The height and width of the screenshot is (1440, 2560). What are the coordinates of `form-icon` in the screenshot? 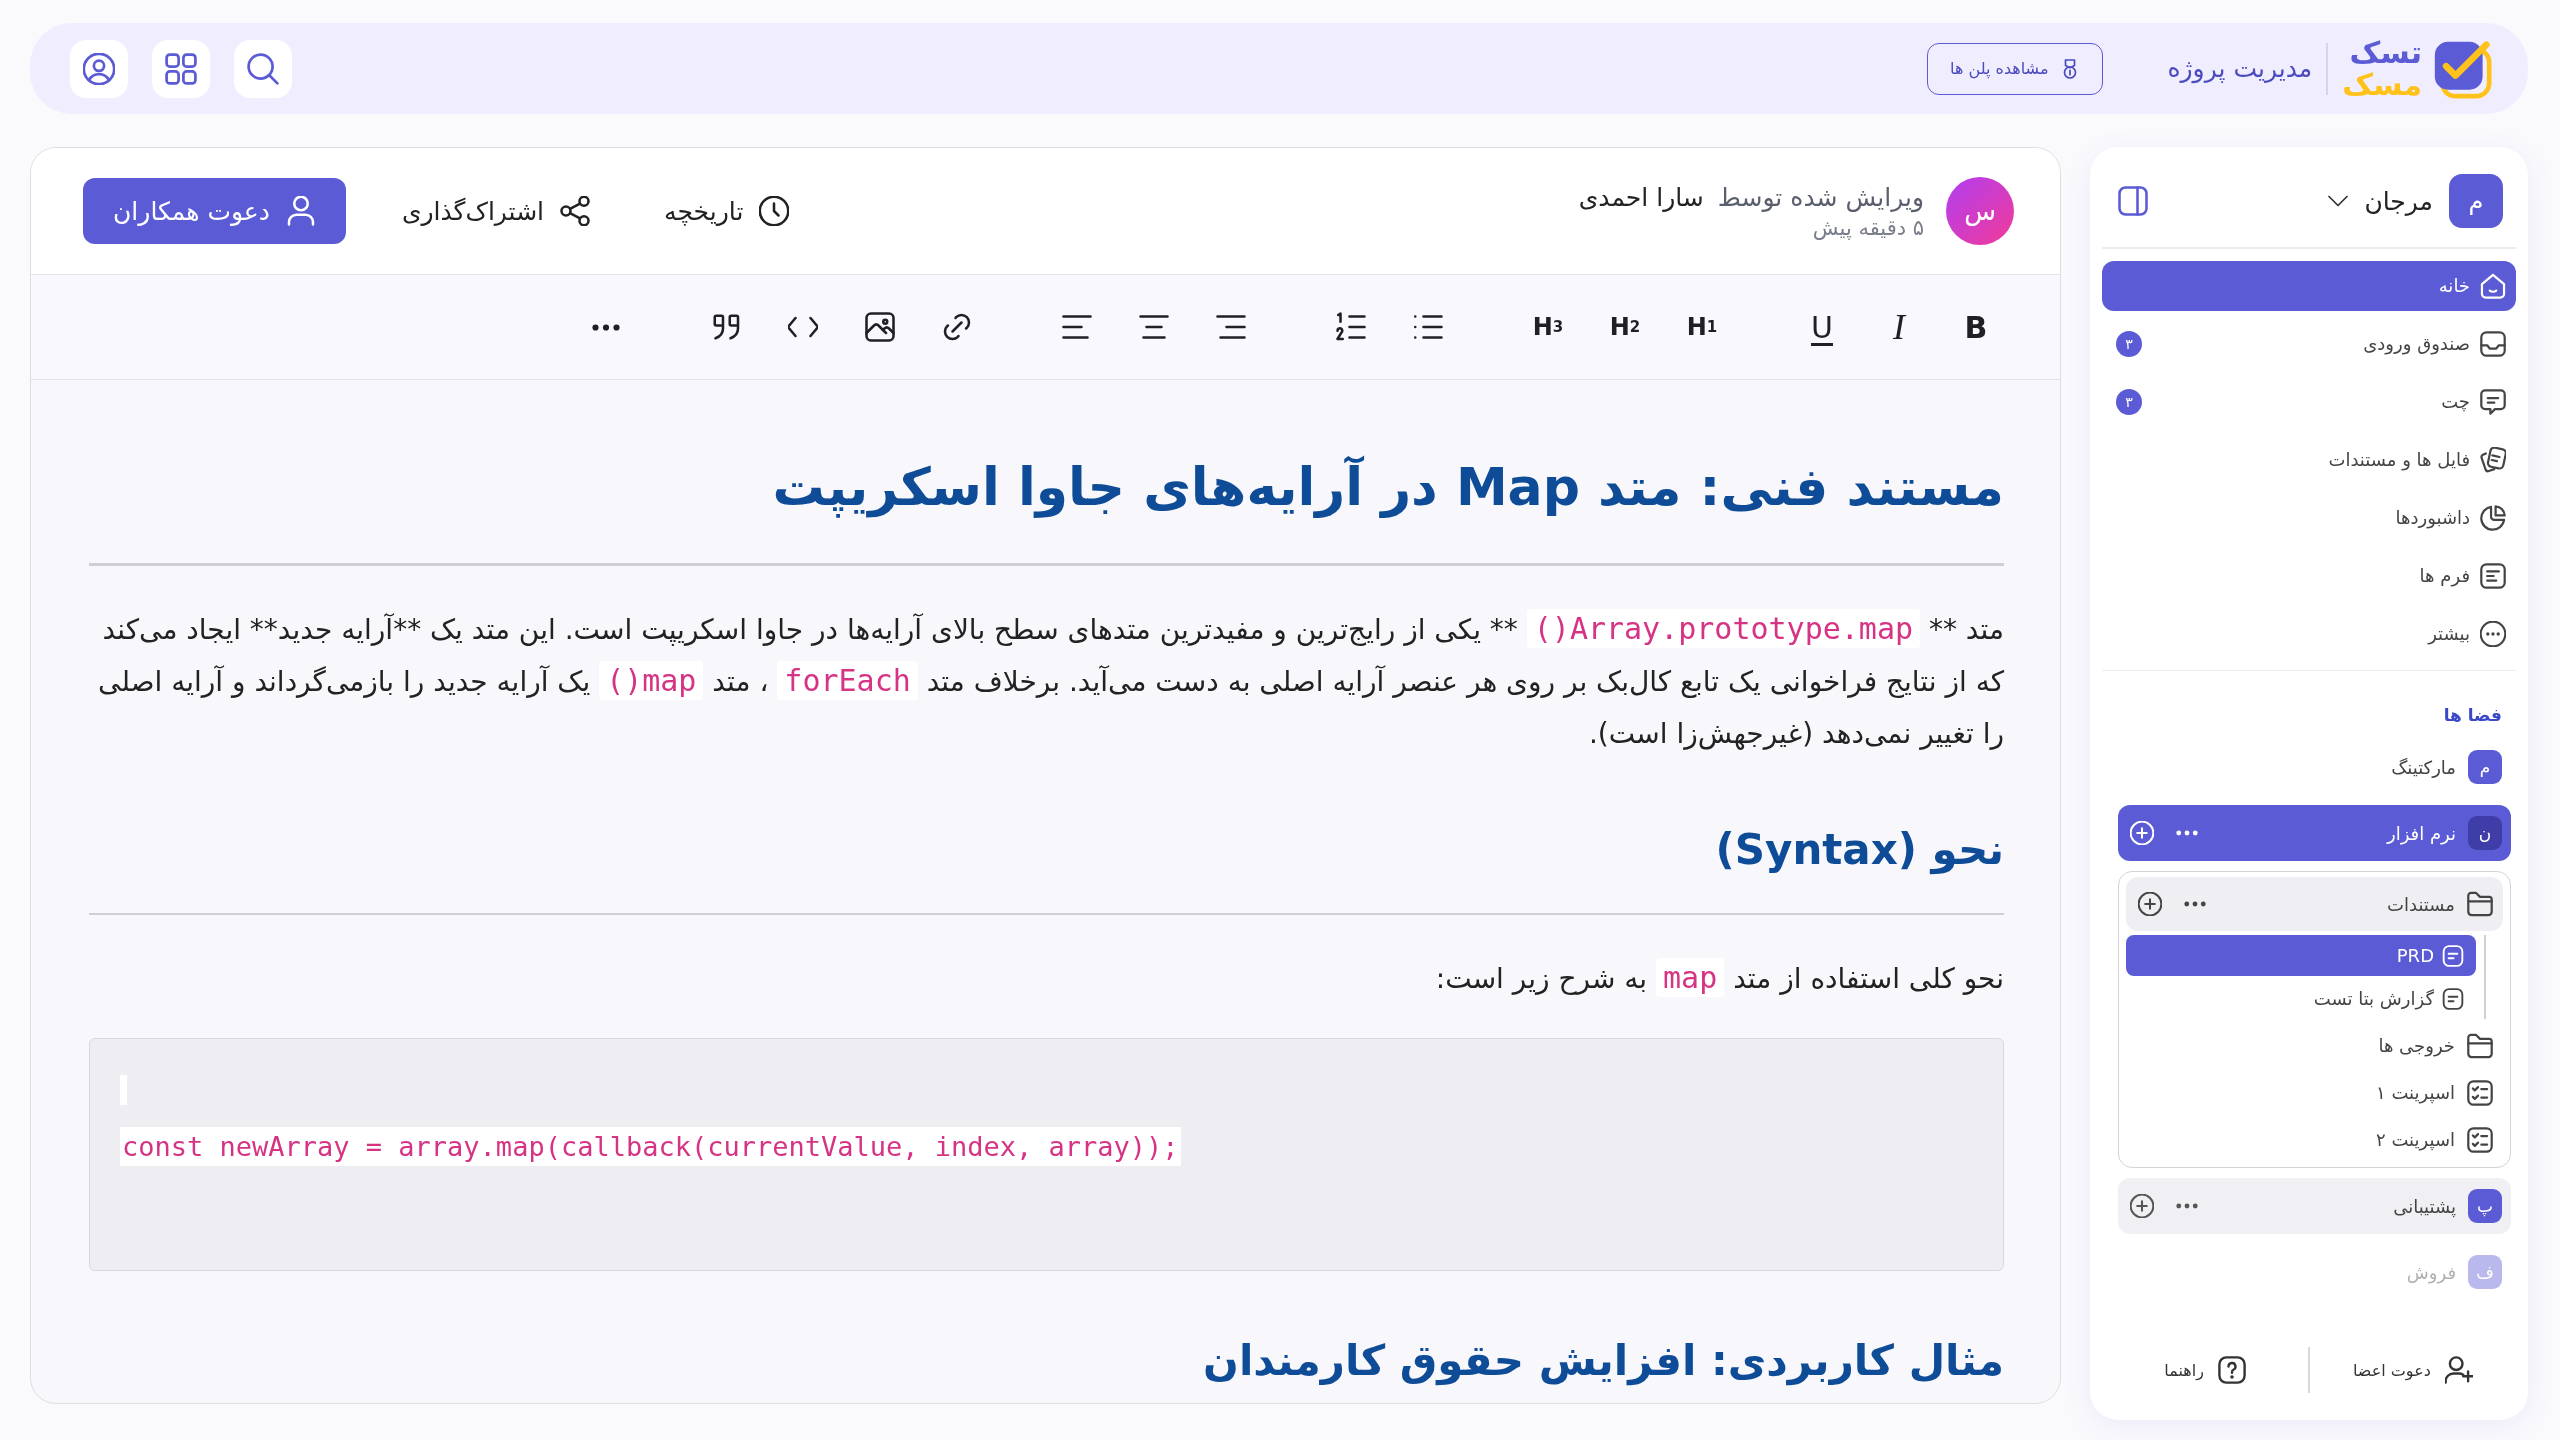 It's located at (2493, 575).